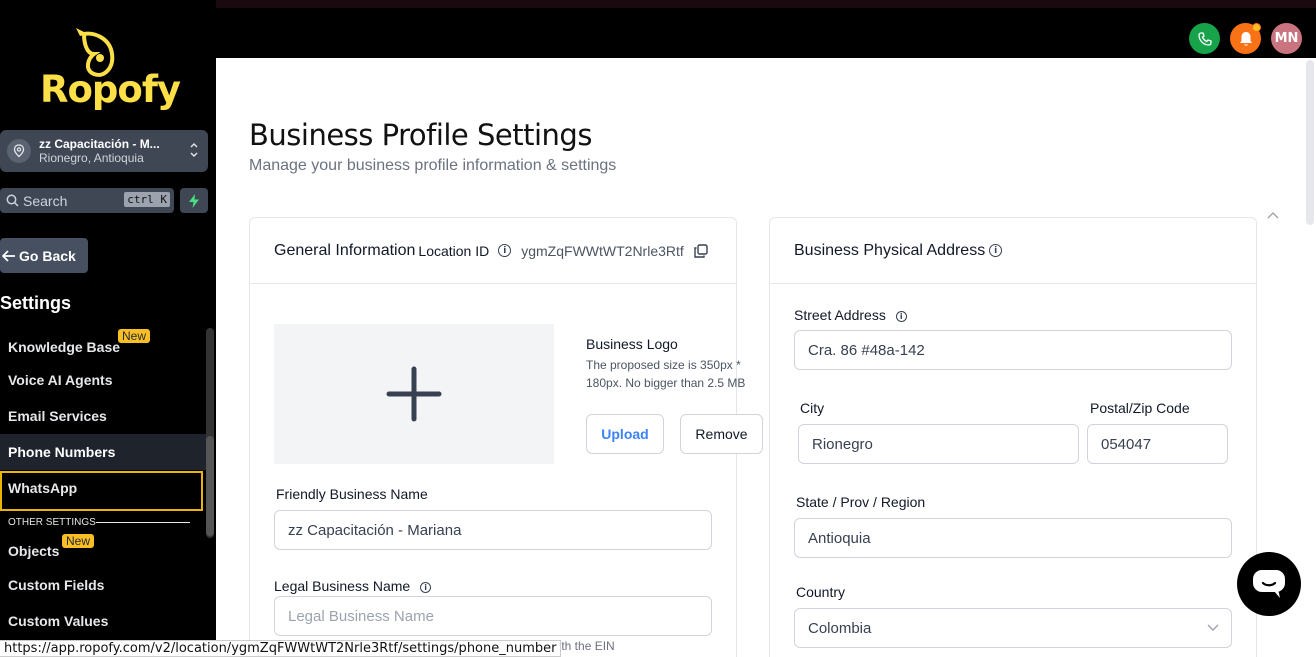  Describe the element at coordinates (56, 585) in the screenshot. I see `sidebar-item-label: Custom Fields` at that location.